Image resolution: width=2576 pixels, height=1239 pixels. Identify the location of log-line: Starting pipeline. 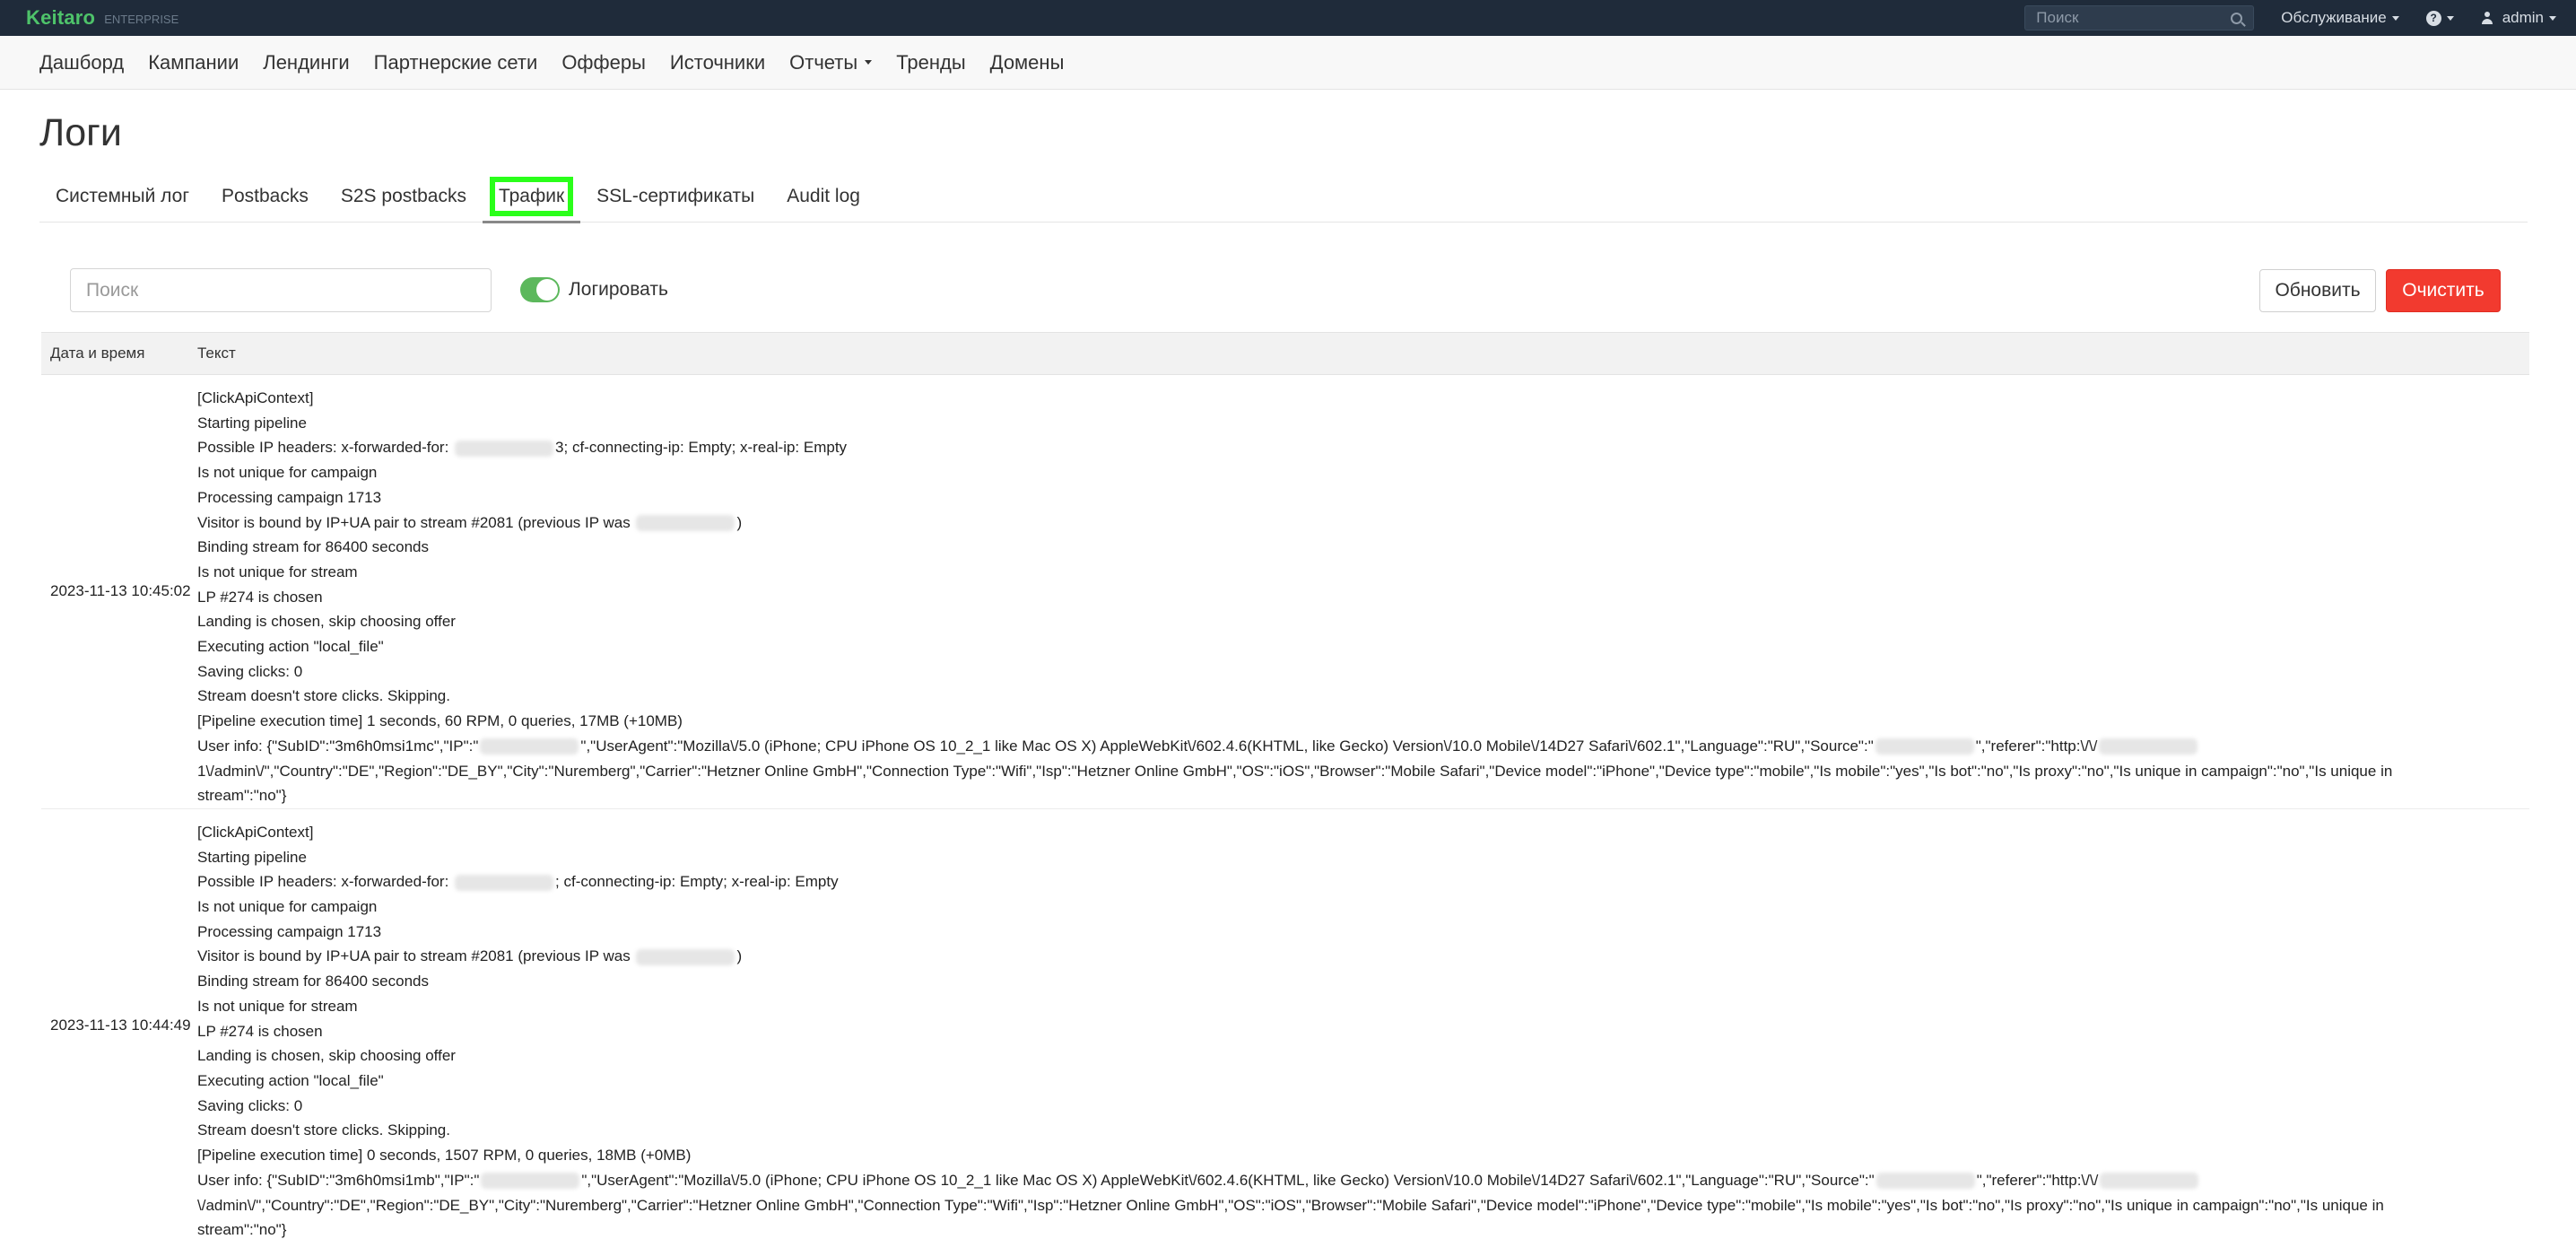
(252, 857).